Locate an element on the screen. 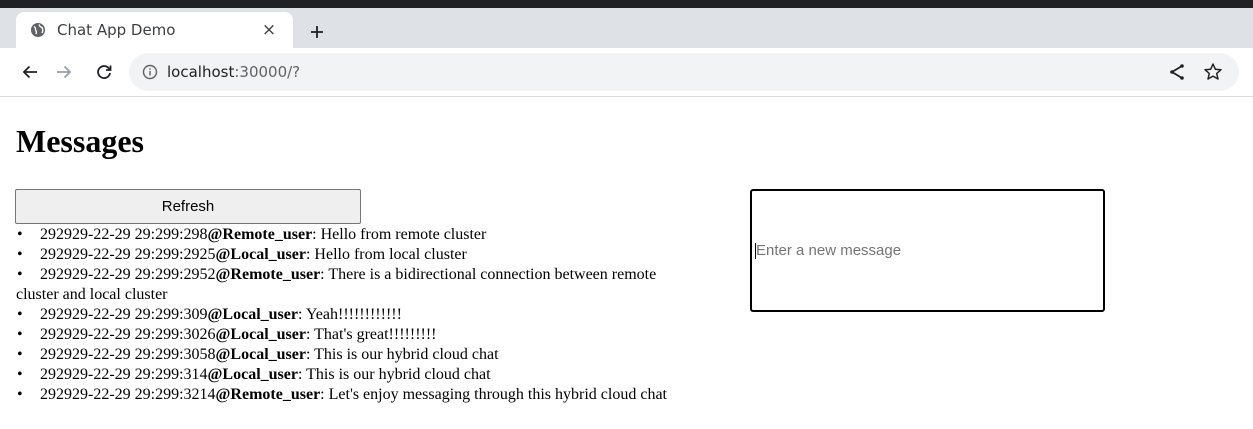 The width and height of the screenshot is (1253, 429). address-bar: localhost:30000/? is located at coordinates (684, 72).